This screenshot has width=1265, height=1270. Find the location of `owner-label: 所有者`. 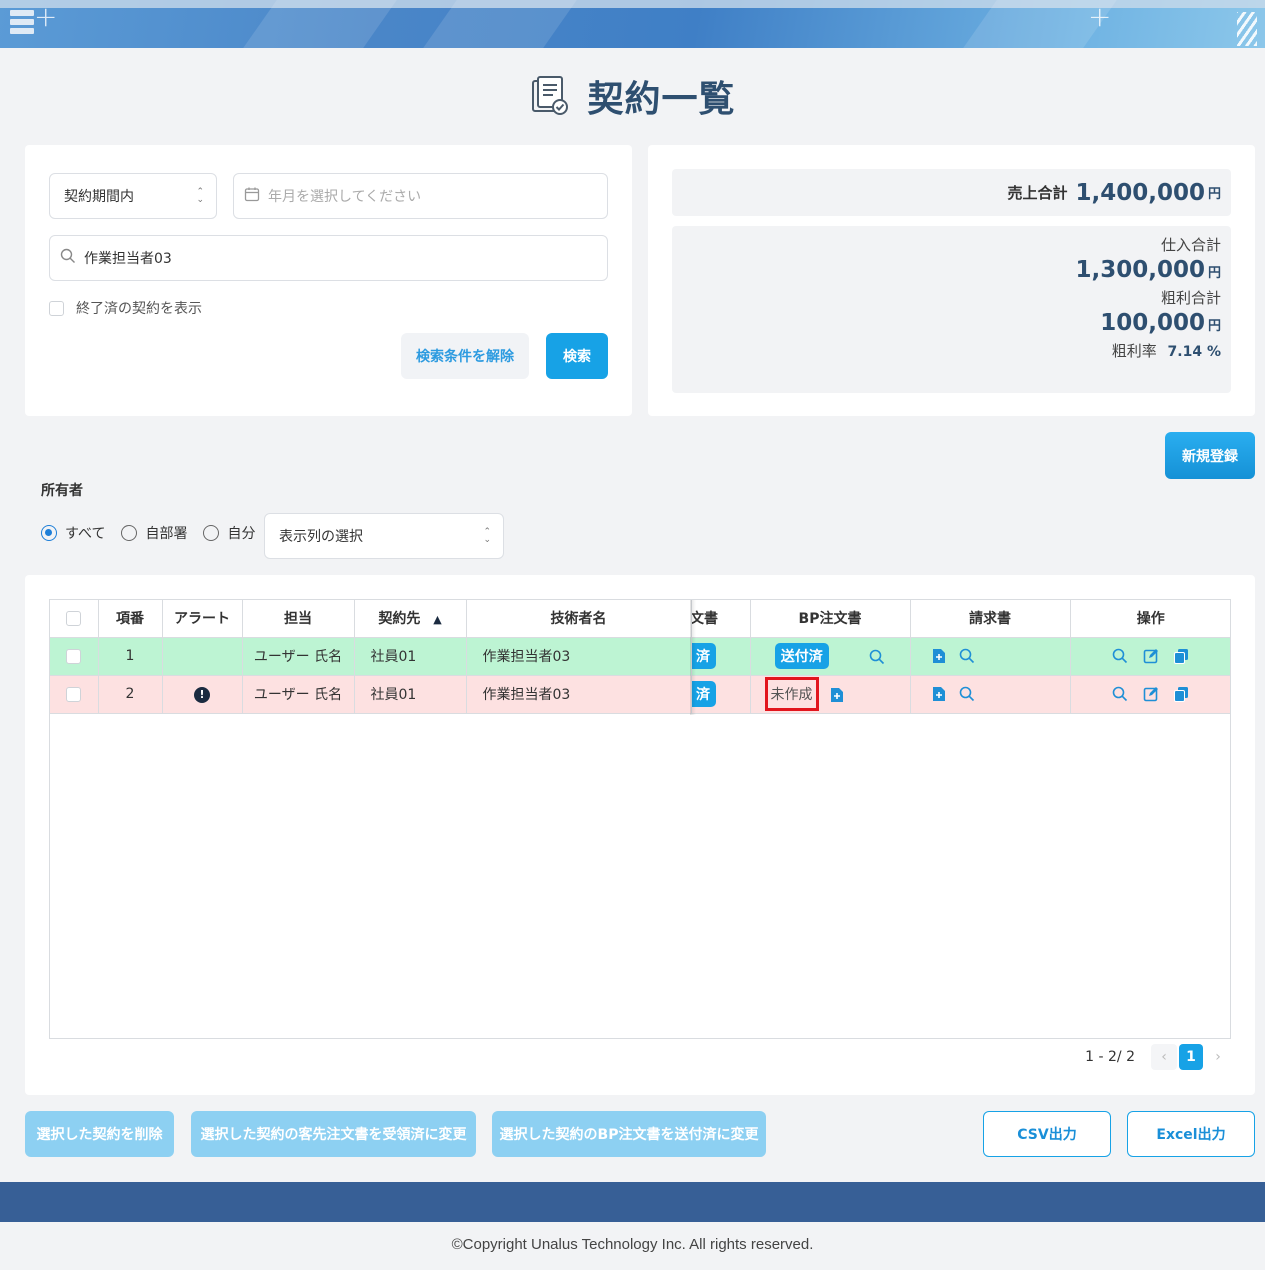

owner-label: 所有者 is located at coordinates (62, 491).